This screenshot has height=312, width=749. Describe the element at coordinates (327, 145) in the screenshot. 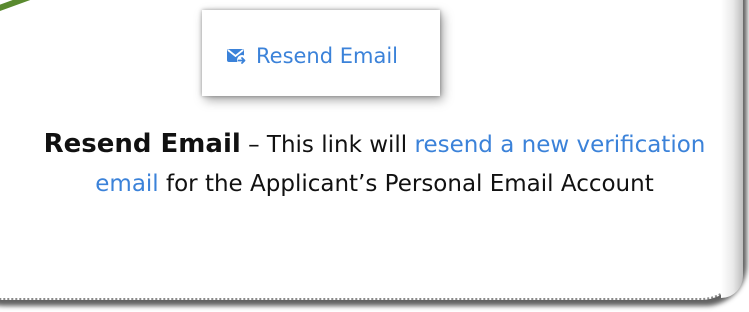

I see `description-dash: – This link will` at that location.